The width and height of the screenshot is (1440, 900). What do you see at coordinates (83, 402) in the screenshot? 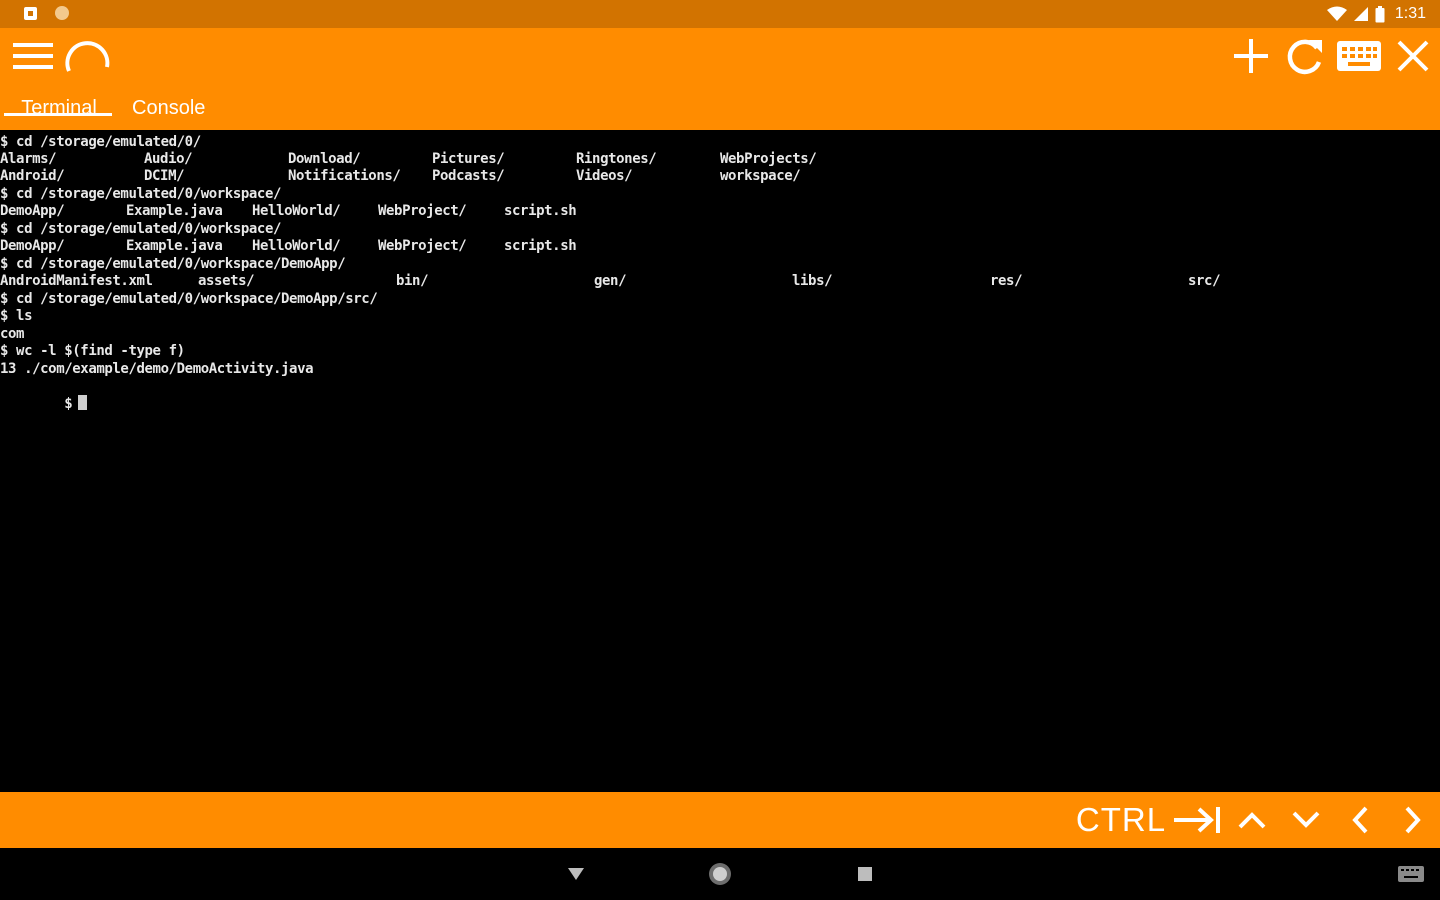
I see `text-cursor` at bounding box center [83, 402].